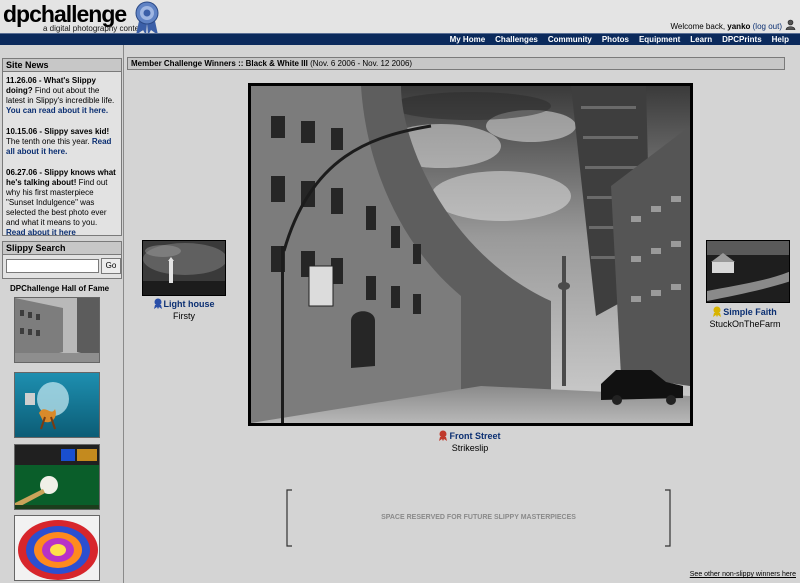 This screenshot has width=800, height=583. Describe the element at coordinates (184, 316) in the screenshot. I see `second-place-author: Firsty` at that location.